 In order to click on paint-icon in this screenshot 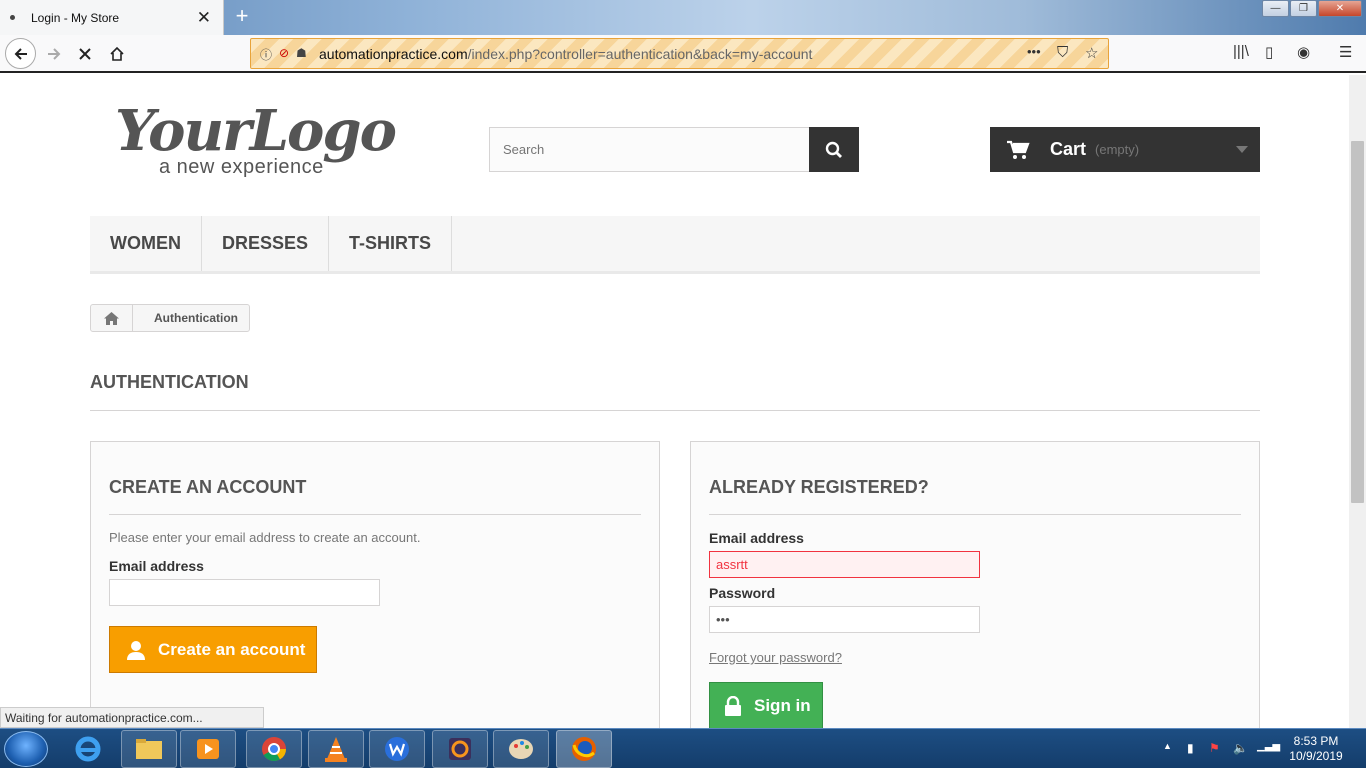, I will do `click(521, 749)`.